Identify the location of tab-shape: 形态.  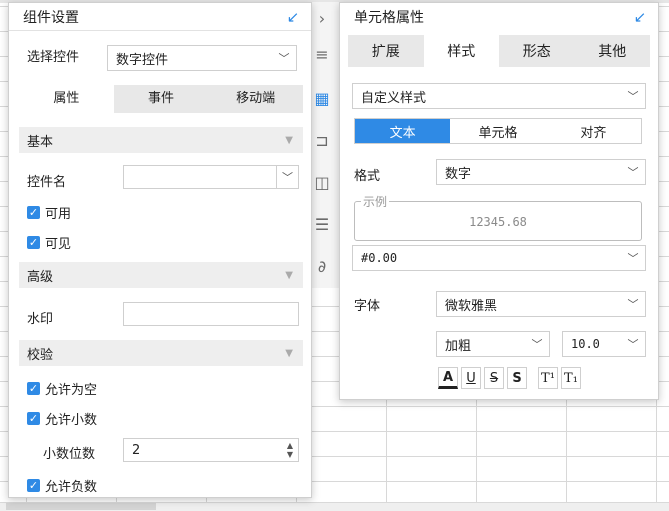
(537, 51).